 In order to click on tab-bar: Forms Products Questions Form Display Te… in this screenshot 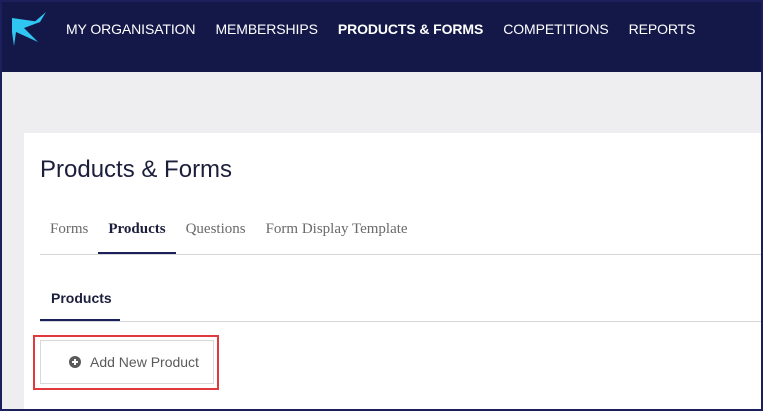, I will do `click(400, 232)`.